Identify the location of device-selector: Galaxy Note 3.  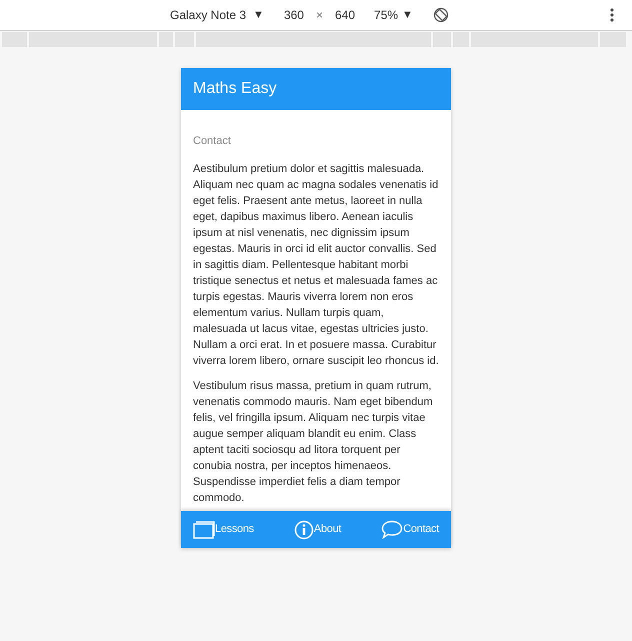
(208, 15).